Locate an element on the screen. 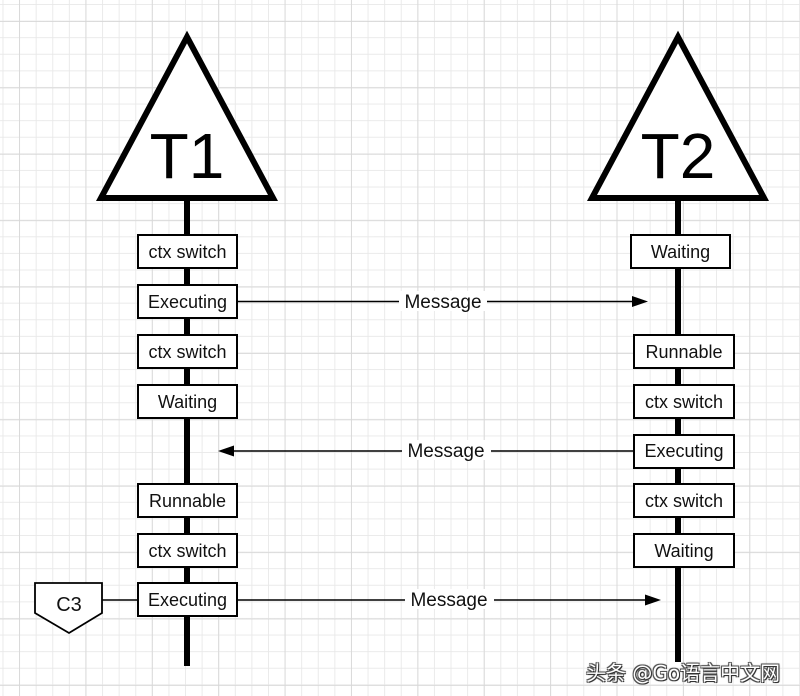  t1-state-executing-2: Executing is located at coordinates (187, 599).